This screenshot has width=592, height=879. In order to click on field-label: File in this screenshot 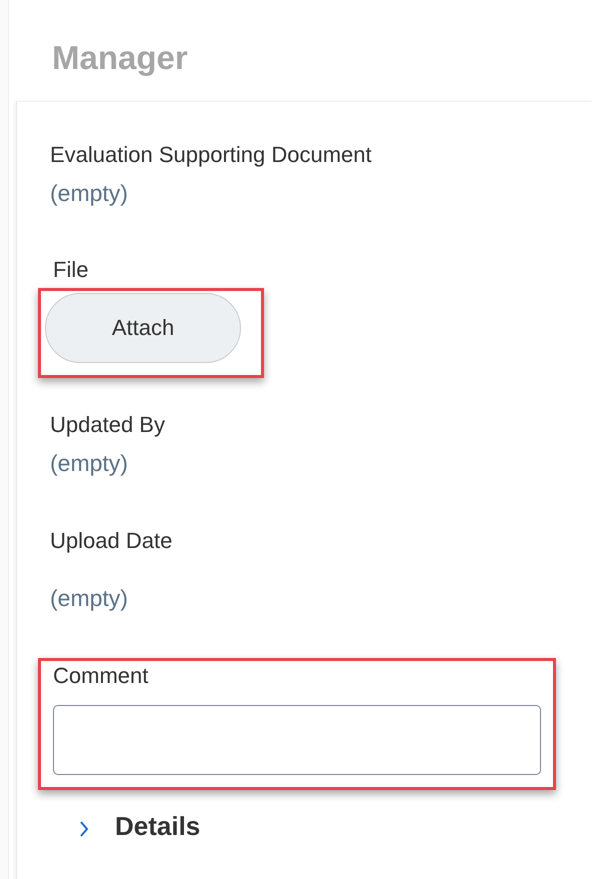, I will do `click(70, 270)`.